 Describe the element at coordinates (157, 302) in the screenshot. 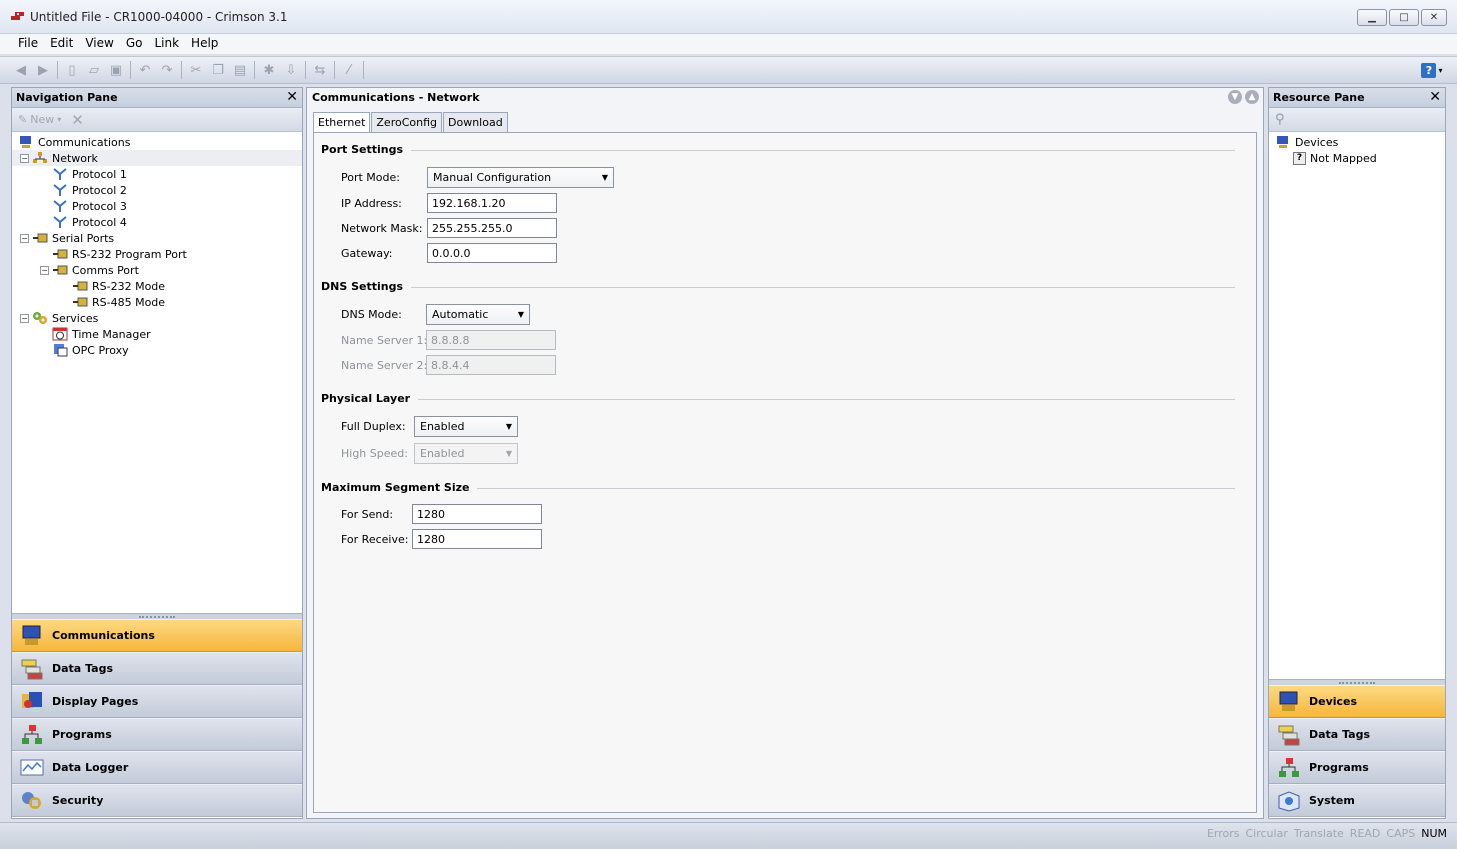

I see `tree-item-rs485-mode: RS-485 Mode` at that location.